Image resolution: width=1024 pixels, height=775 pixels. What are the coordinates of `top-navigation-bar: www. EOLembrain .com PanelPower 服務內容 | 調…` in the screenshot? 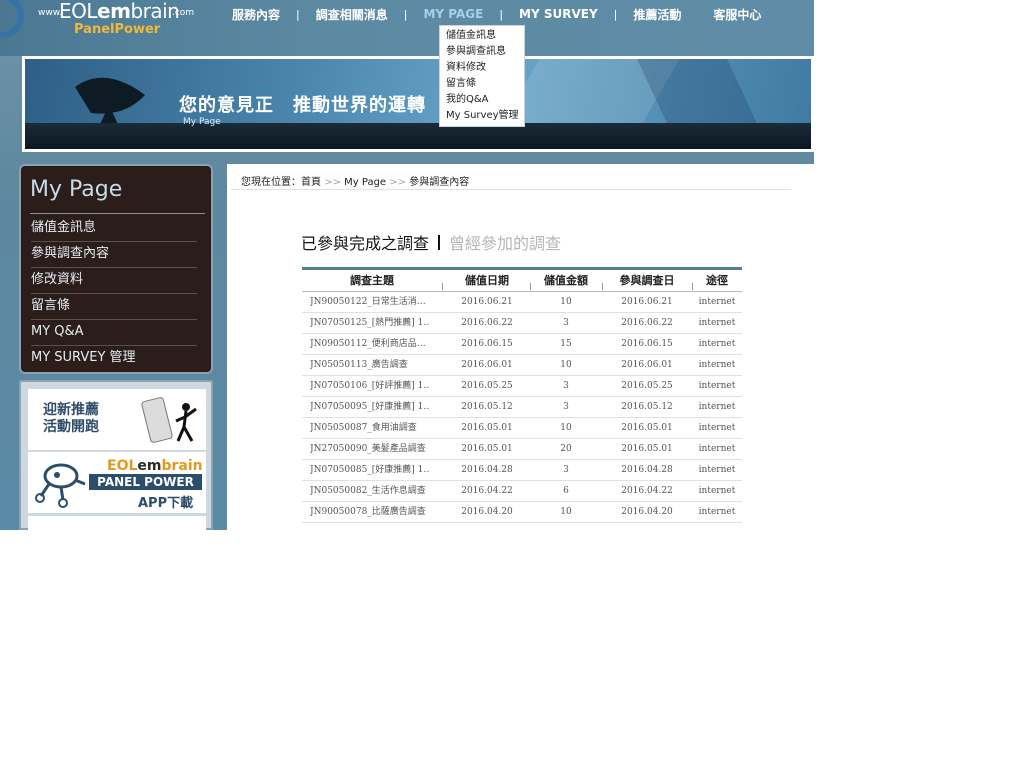 It's located at (407, 28).